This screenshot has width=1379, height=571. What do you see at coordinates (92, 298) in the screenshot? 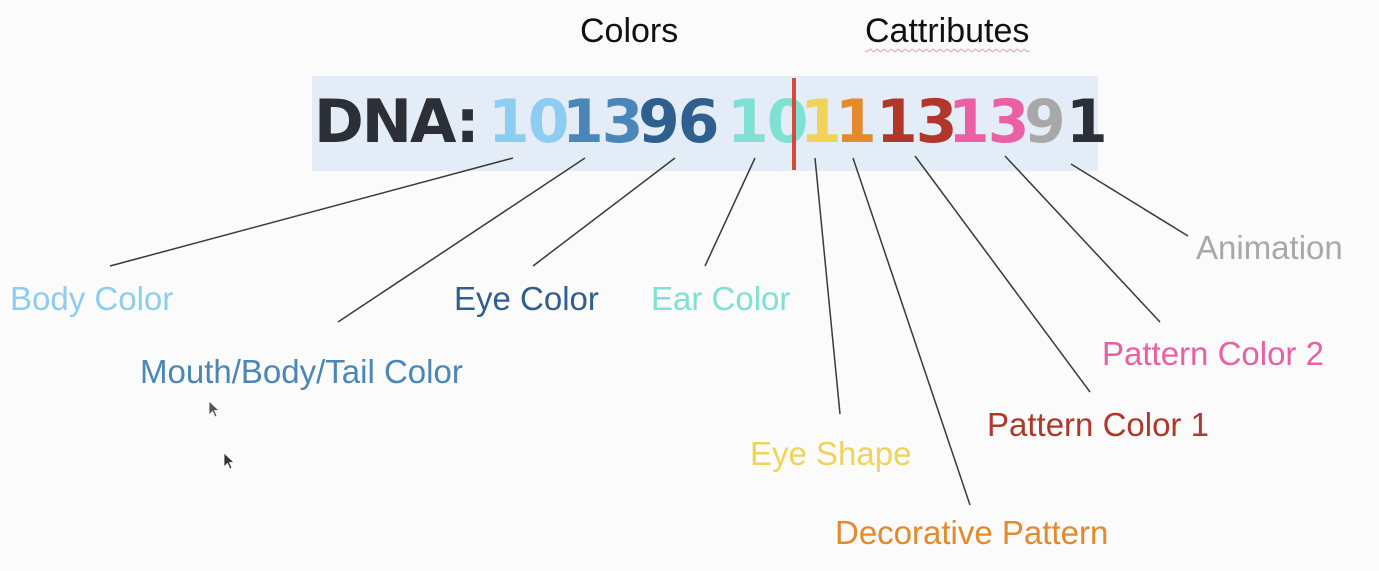
I see `label-body-color: Body Color` at bounding box center [92, 298].